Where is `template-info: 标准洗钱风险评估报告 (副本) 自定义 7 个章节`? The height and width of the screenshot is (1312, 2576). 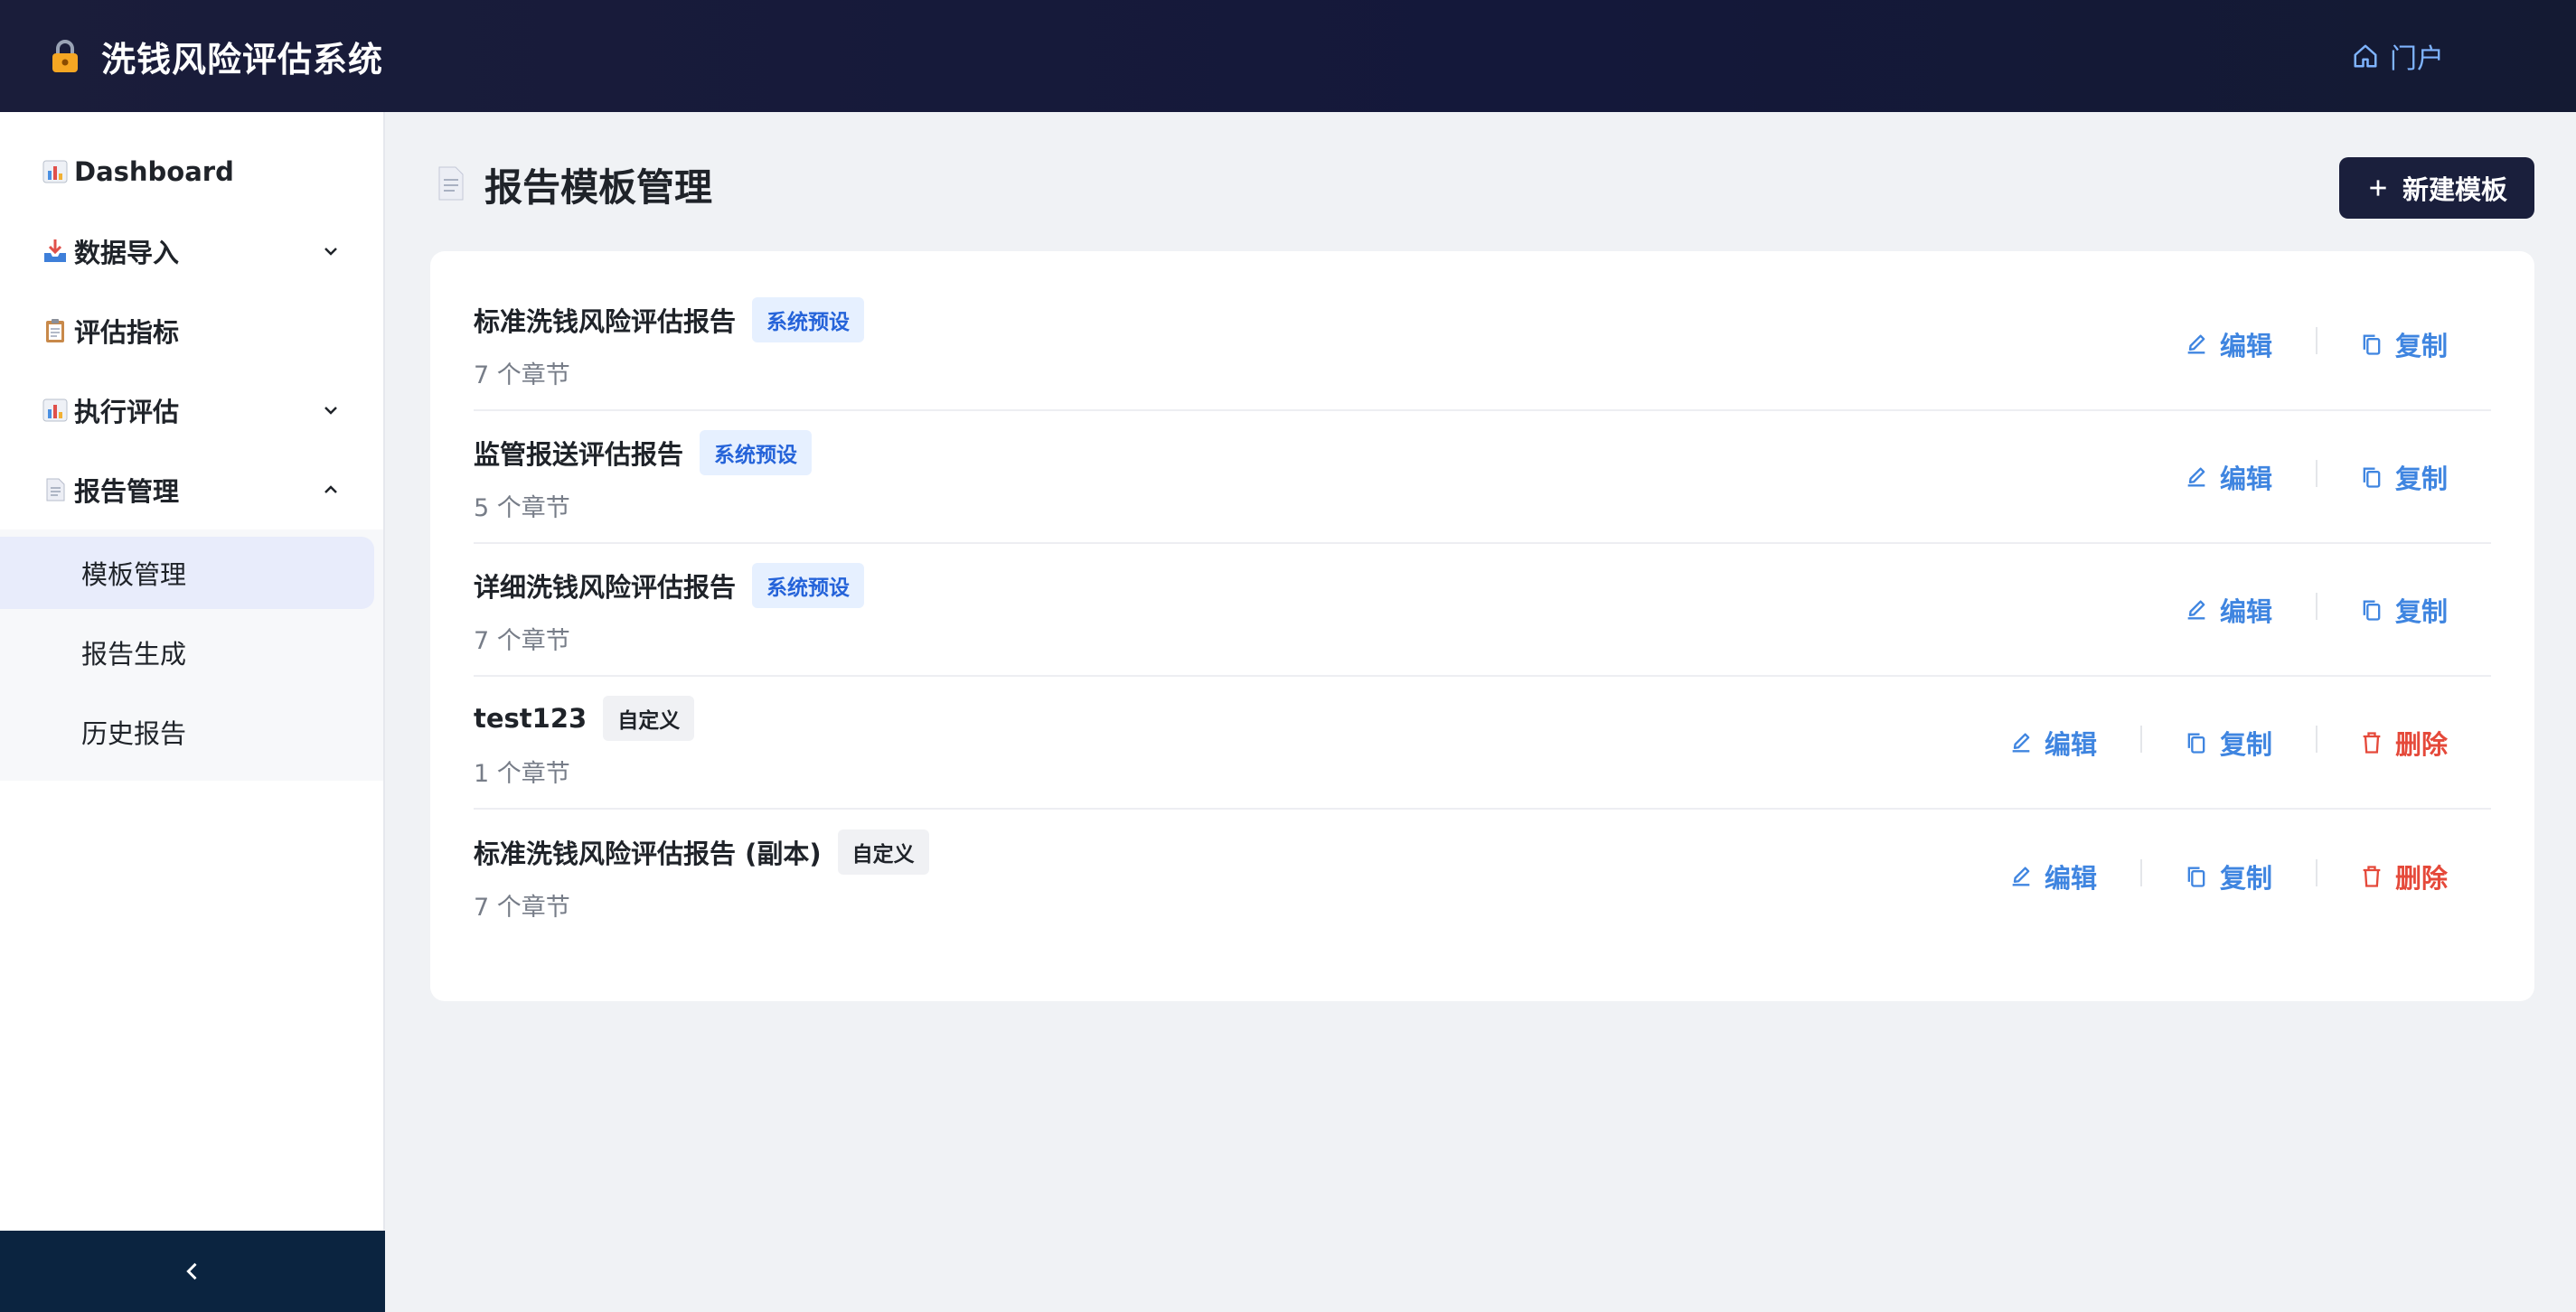
template-info: 标准洗钱风险评估报告 (副本) 自定义 7 个章节 is located at coordinates (701, 876).